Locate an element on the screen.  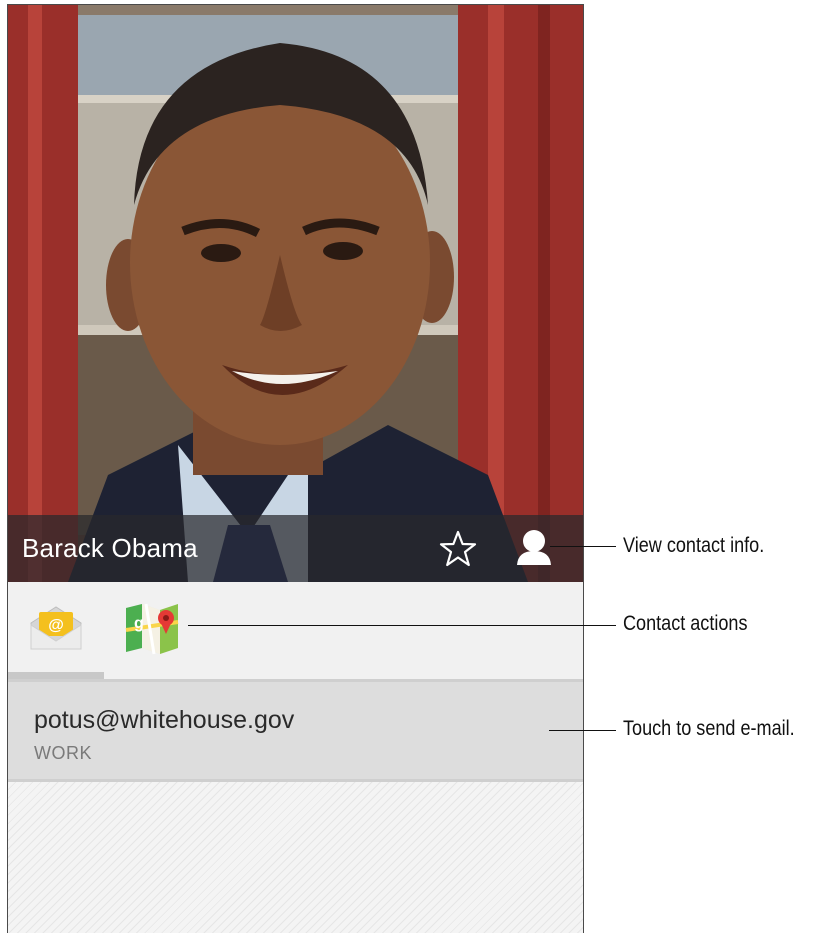
callout-send-email: Touch to send e-mail. is located at coordinates (709, 728).